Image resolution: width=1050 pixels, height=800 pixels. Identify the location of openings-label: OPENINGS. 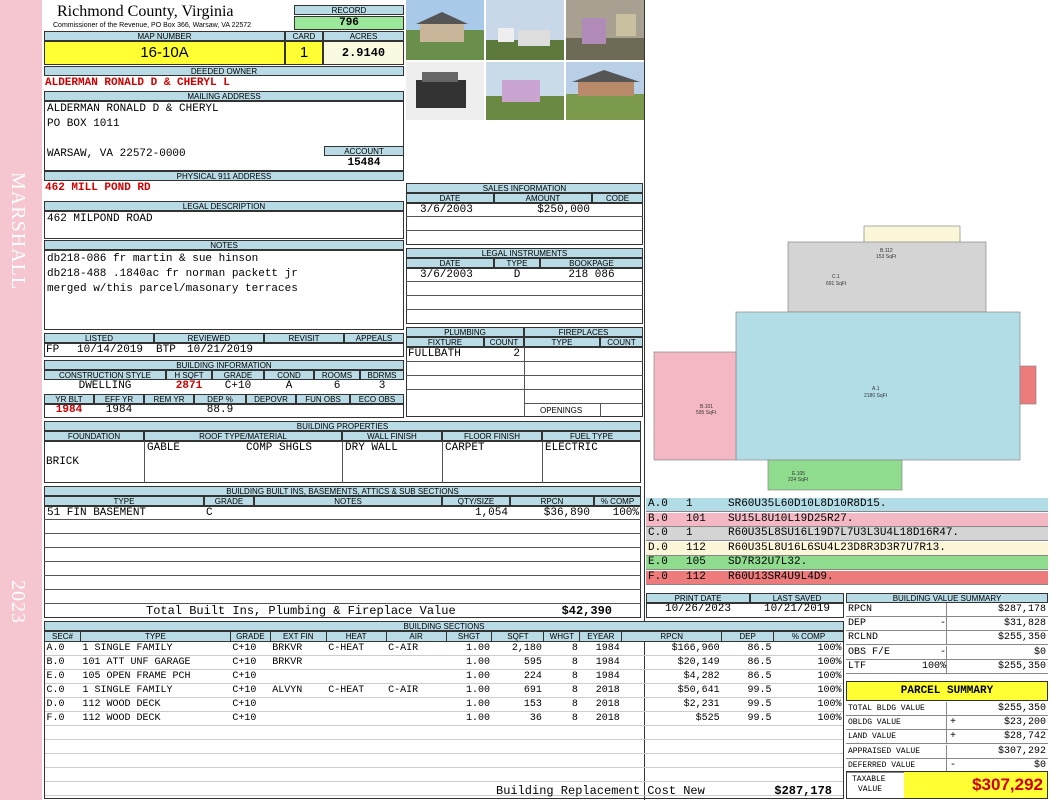
(561, 410).